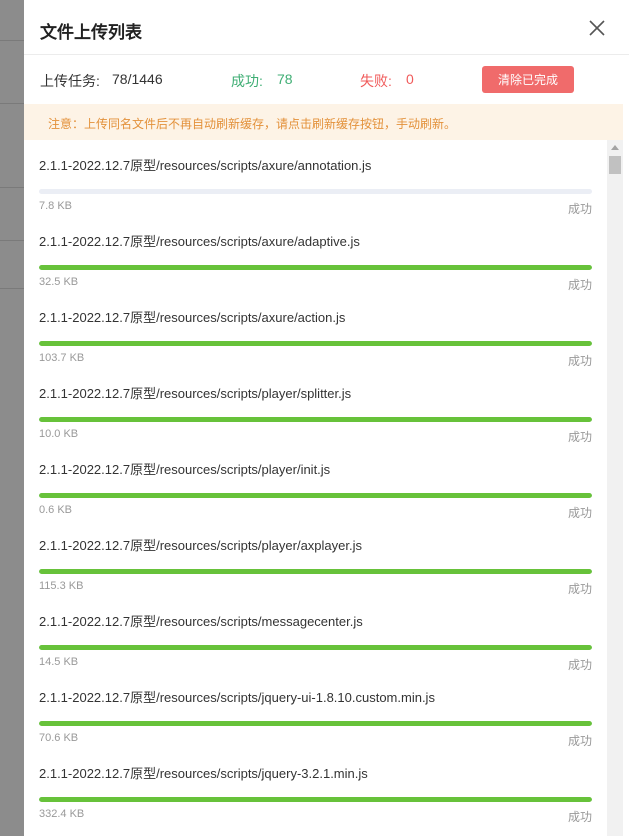  Describe the element at coordinates (137, 79) in the screenshot. I see `task-value: 78/1446` at that location.